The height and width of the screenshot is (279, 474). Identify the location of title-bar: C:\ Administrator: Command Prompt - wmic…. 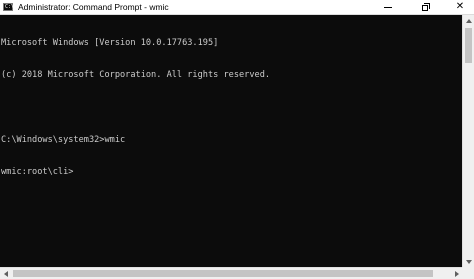
(237, 7).